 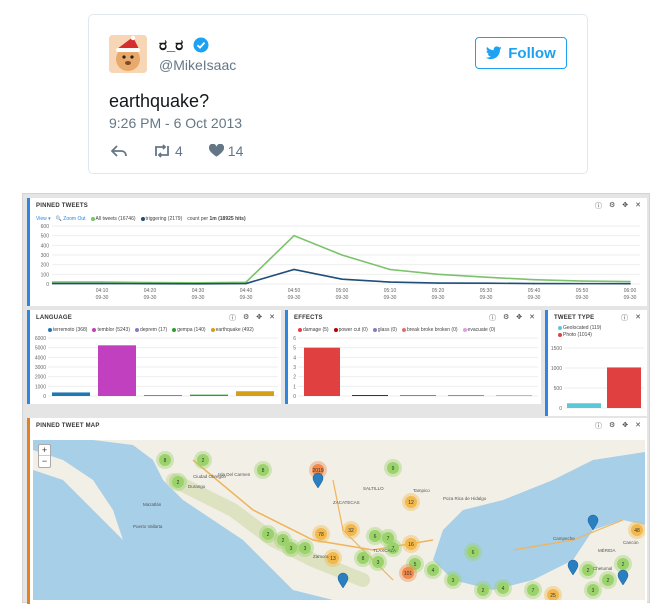 What do you see at coordinates (321, 534) in the screenshot?
I see `map-cluster: 78` at bounding box center [321, 534].